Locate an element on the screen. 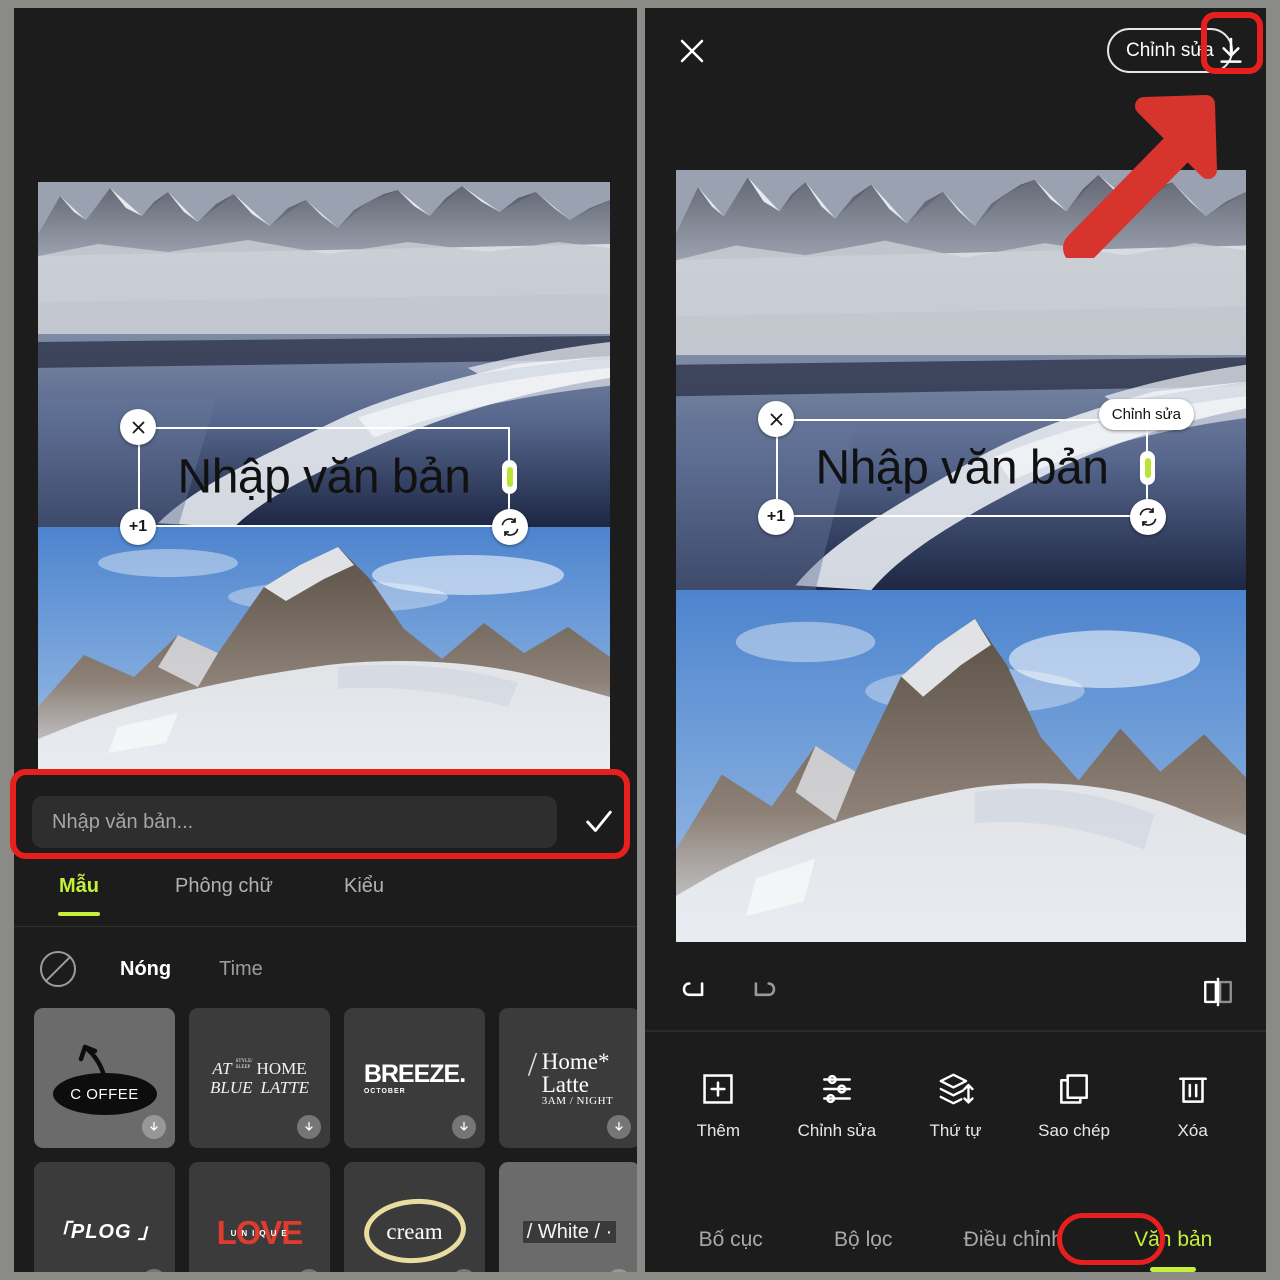  text-overlay-box-right: Nhập văn bản +1 Chỉnh sửa is located at coordinates (976, 467).